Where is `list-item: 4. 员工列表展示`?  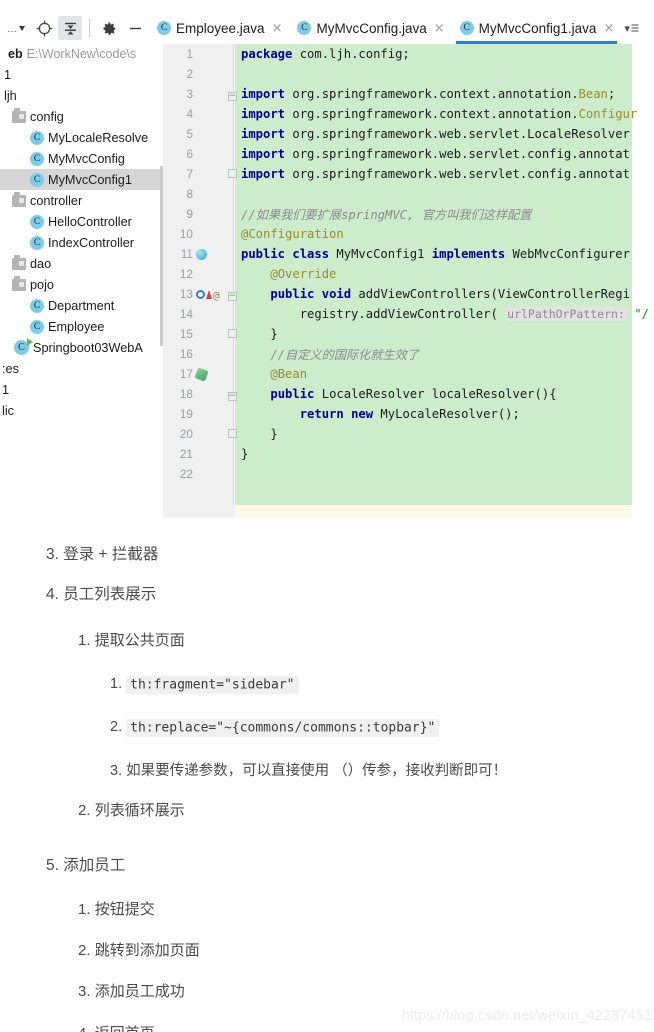
list-item: 4. 员工列表展示 is located at coordinates (101, 593).